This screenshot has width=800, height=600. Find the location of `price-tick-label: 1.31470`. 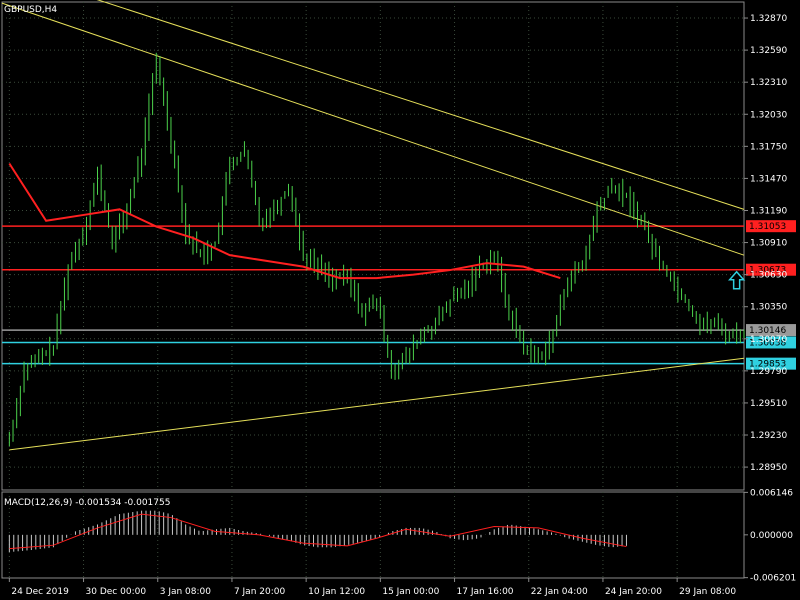

price-tick-label: 1.31470 is located at coordinates (768, 179).